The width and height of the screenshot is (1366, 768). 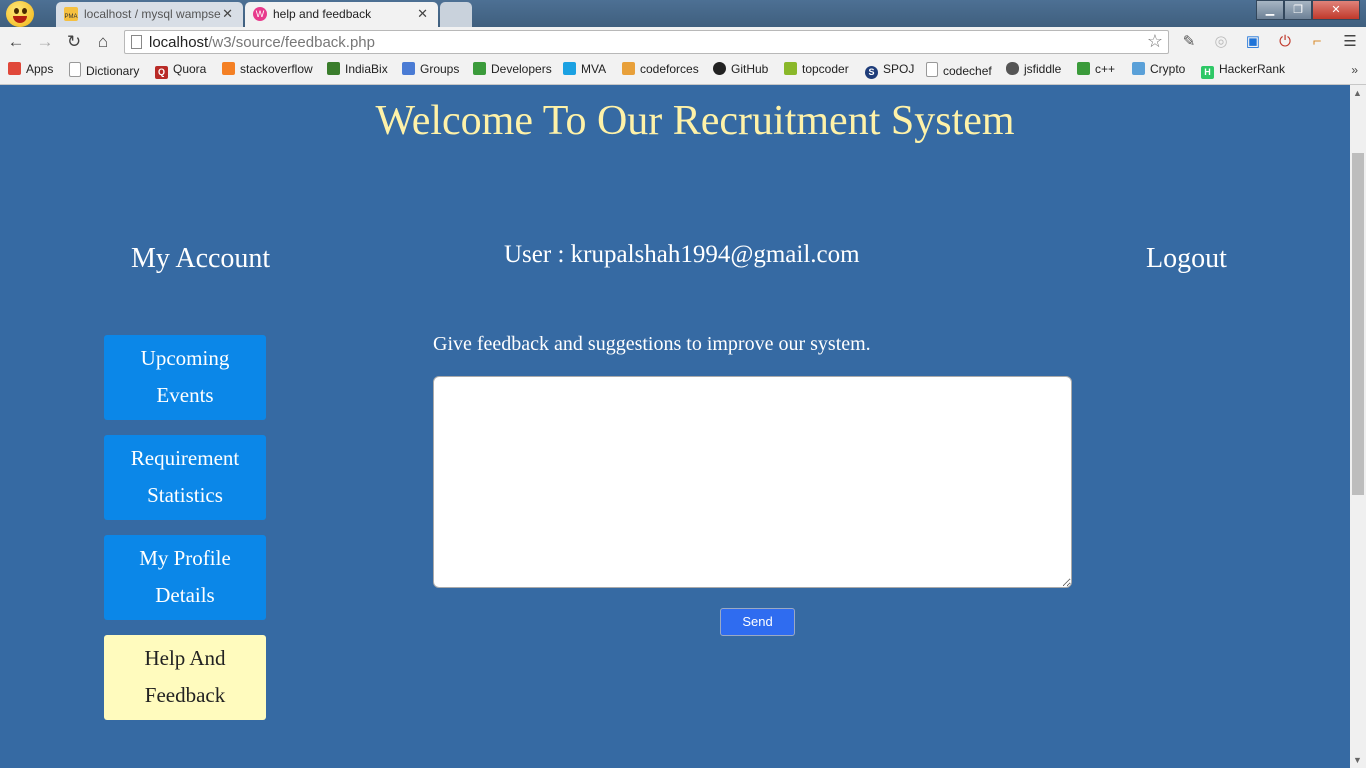 What do you see at coordinates (179, 42) in the screenshot?
I see `url-host: localhost` at bounding box center [179, 42].